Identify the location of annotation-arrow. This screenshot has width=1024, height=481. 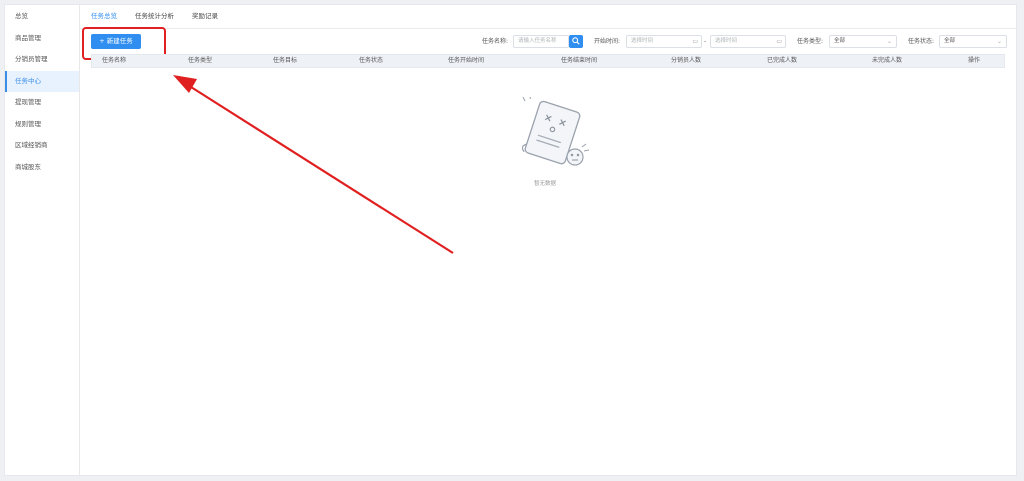
(313, 164).